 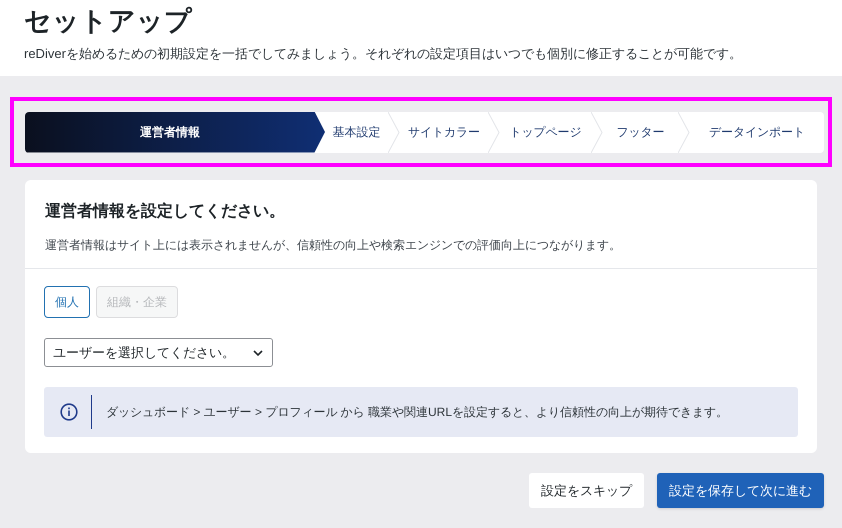 I want to click on step-tab: データインポート, so click(x=757, y=132).